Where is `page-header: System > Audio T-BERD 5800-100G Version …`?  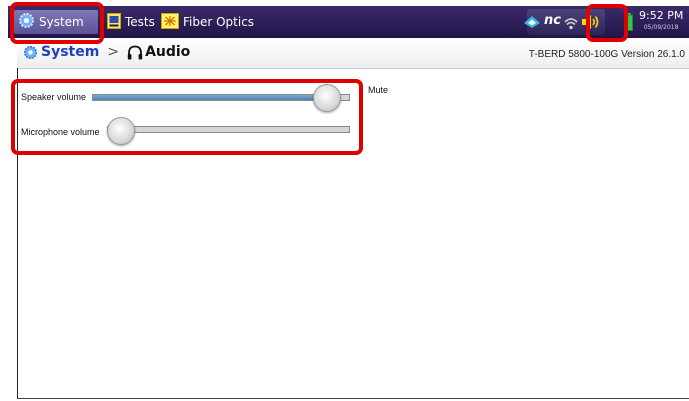 page-header: System > Audio T-BERD 5800-100G Version … is located at coordinates (353, 53).